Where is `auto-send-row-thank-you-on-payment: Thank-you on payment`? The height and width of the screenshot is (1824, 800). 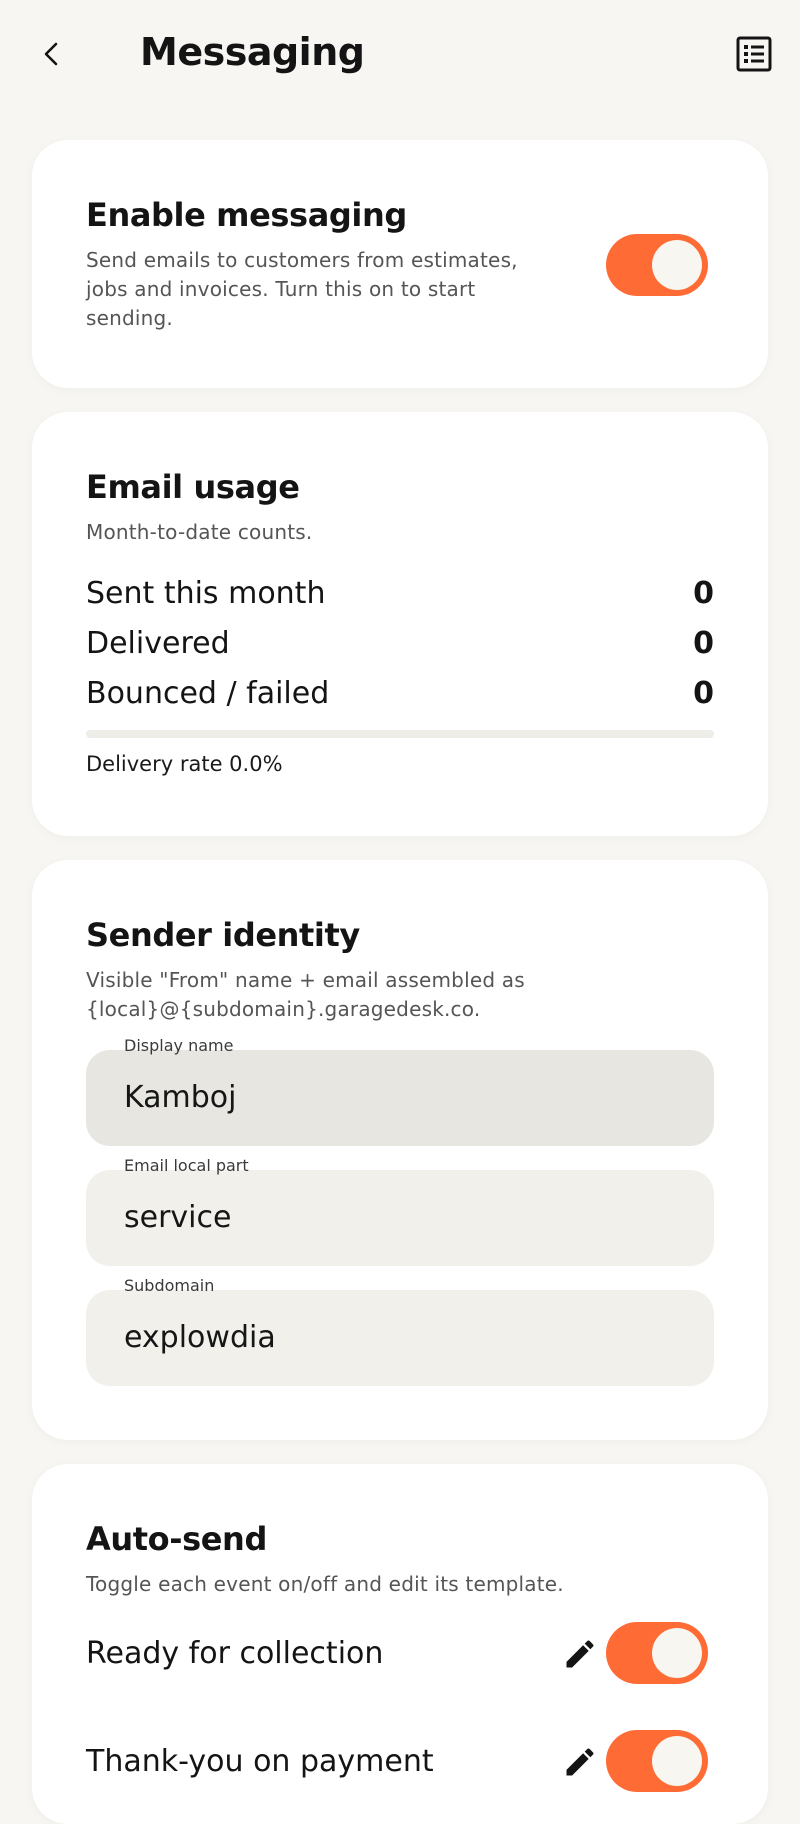 auto-send-row-thank-you-on-payment: Thank-you on payment is located at coordinates (400, 1761).